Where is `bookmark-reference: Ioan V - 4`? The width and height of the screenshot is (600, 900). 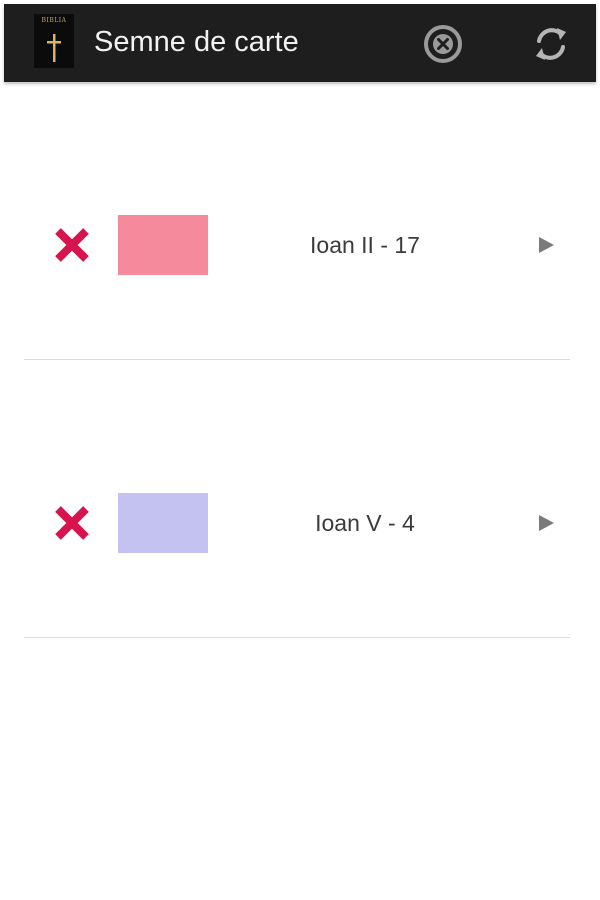 bookmark-reference: Ioan V - 4 is located at coordinates (365, 523).